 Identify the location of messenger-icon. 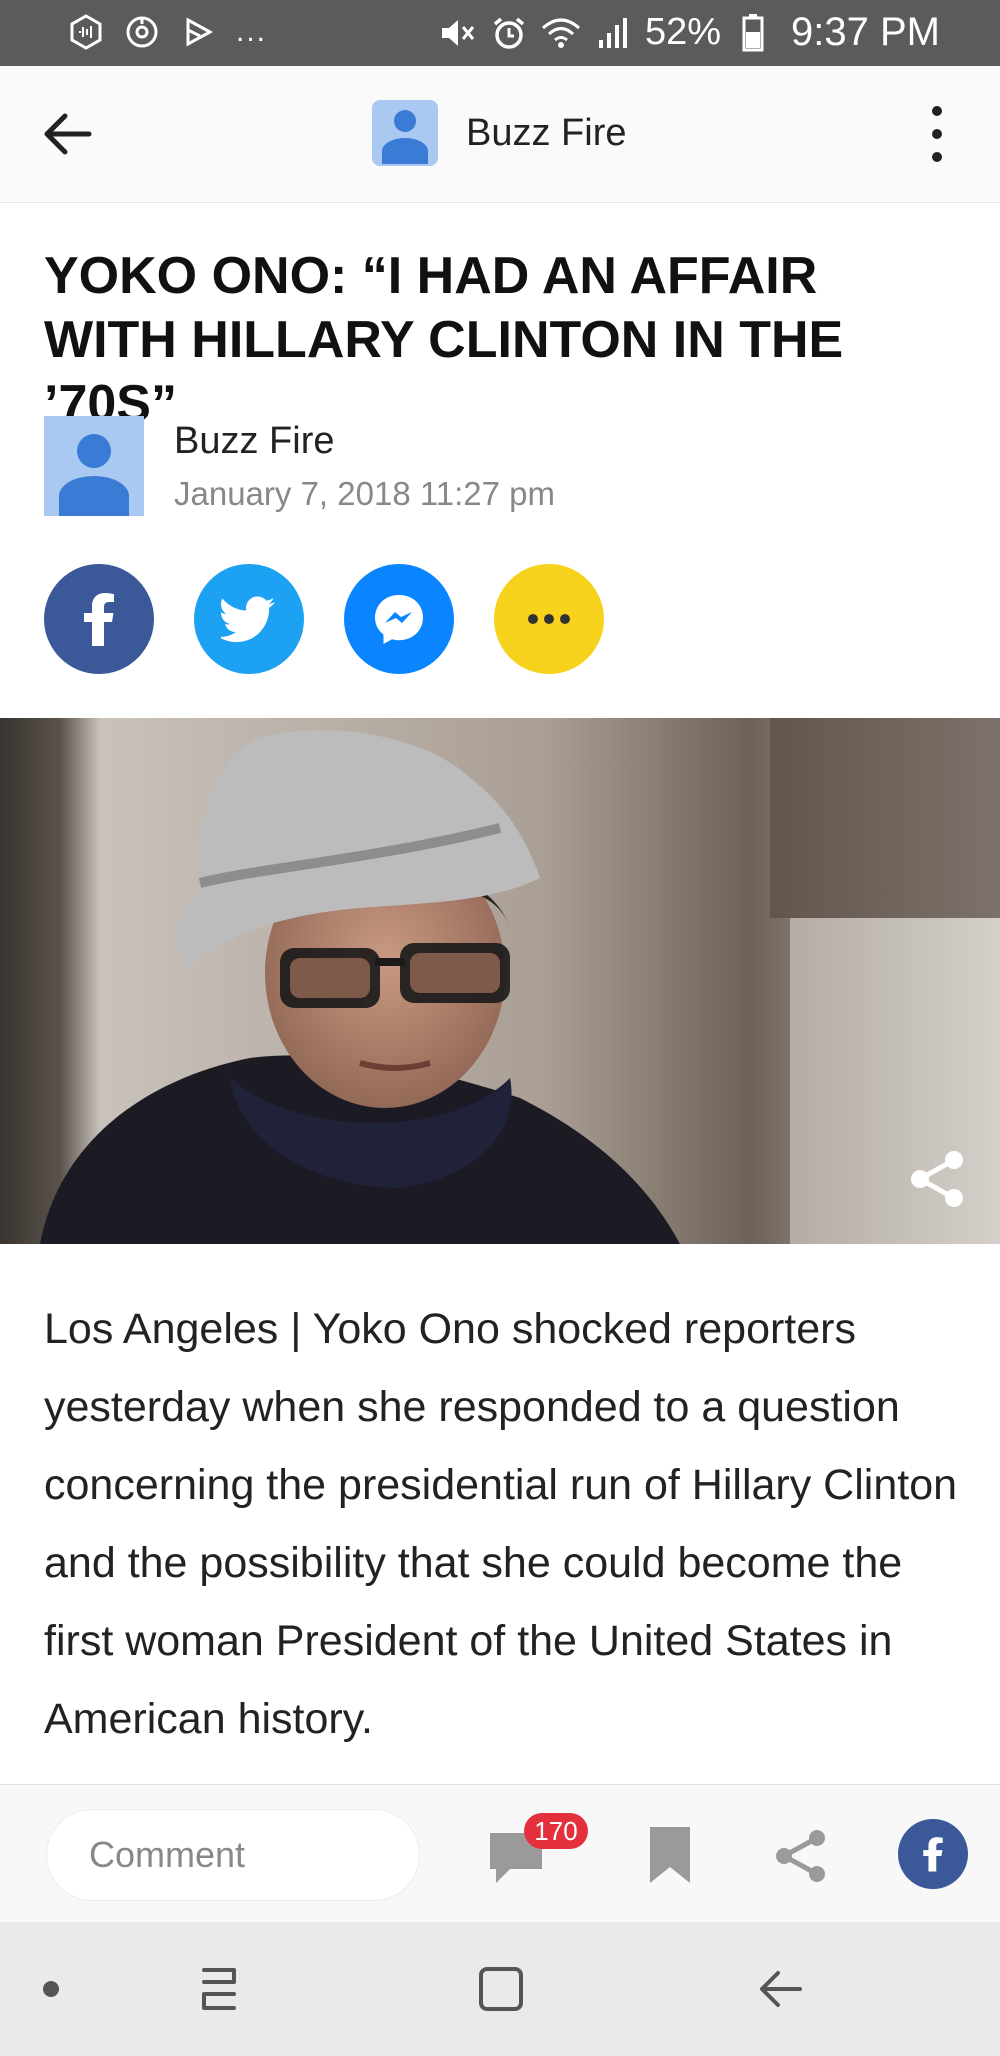
(399, 619).